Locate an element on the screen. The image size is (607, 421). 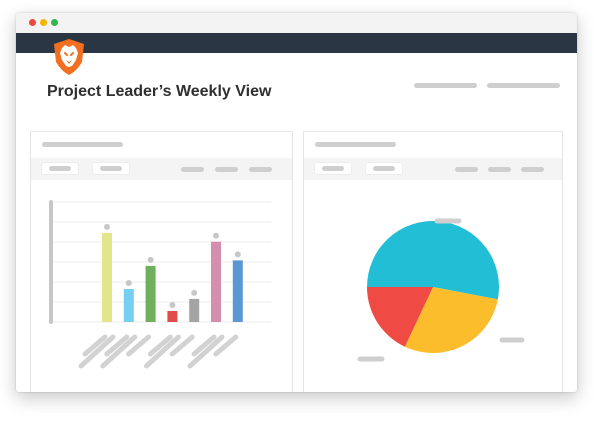
maximize-dot is located at coordinates (54, 22).